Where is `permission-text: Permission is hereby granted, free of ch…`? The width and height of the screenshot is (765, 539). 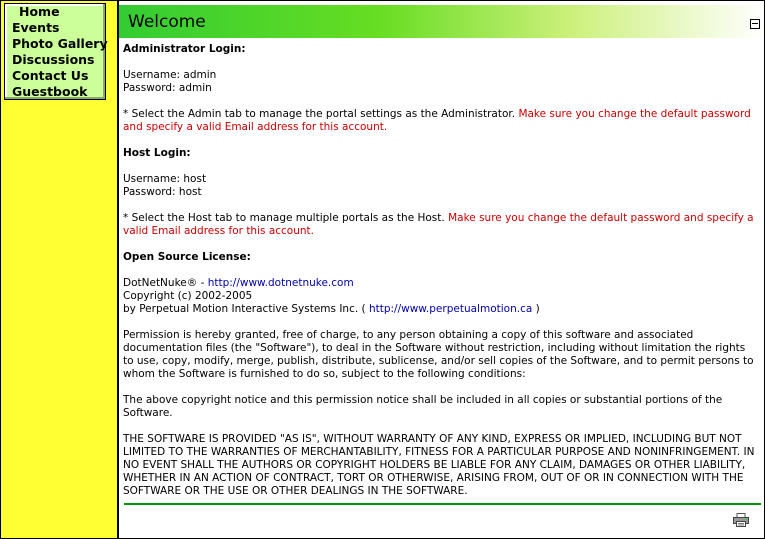
permission-text: Permission is hereby granted, free of ch… is located at coordinates (438, 354).